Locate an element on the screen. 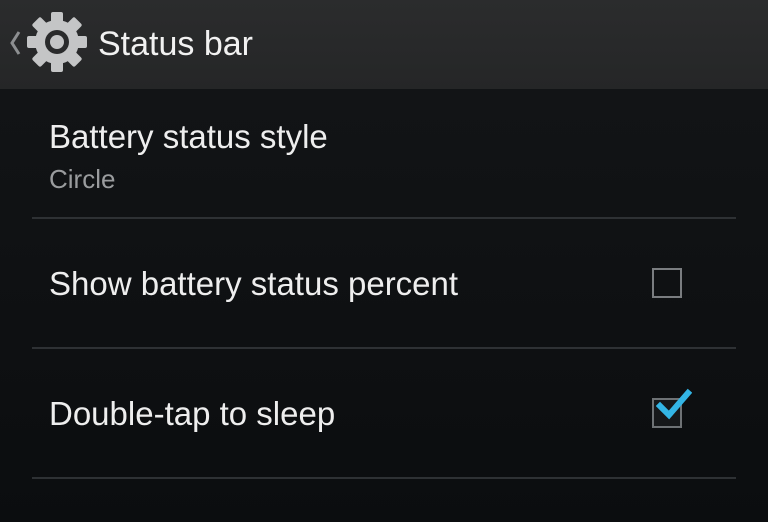 This screenshot has height=522, width=768. gear-icon is located at coordinates (57, 42).